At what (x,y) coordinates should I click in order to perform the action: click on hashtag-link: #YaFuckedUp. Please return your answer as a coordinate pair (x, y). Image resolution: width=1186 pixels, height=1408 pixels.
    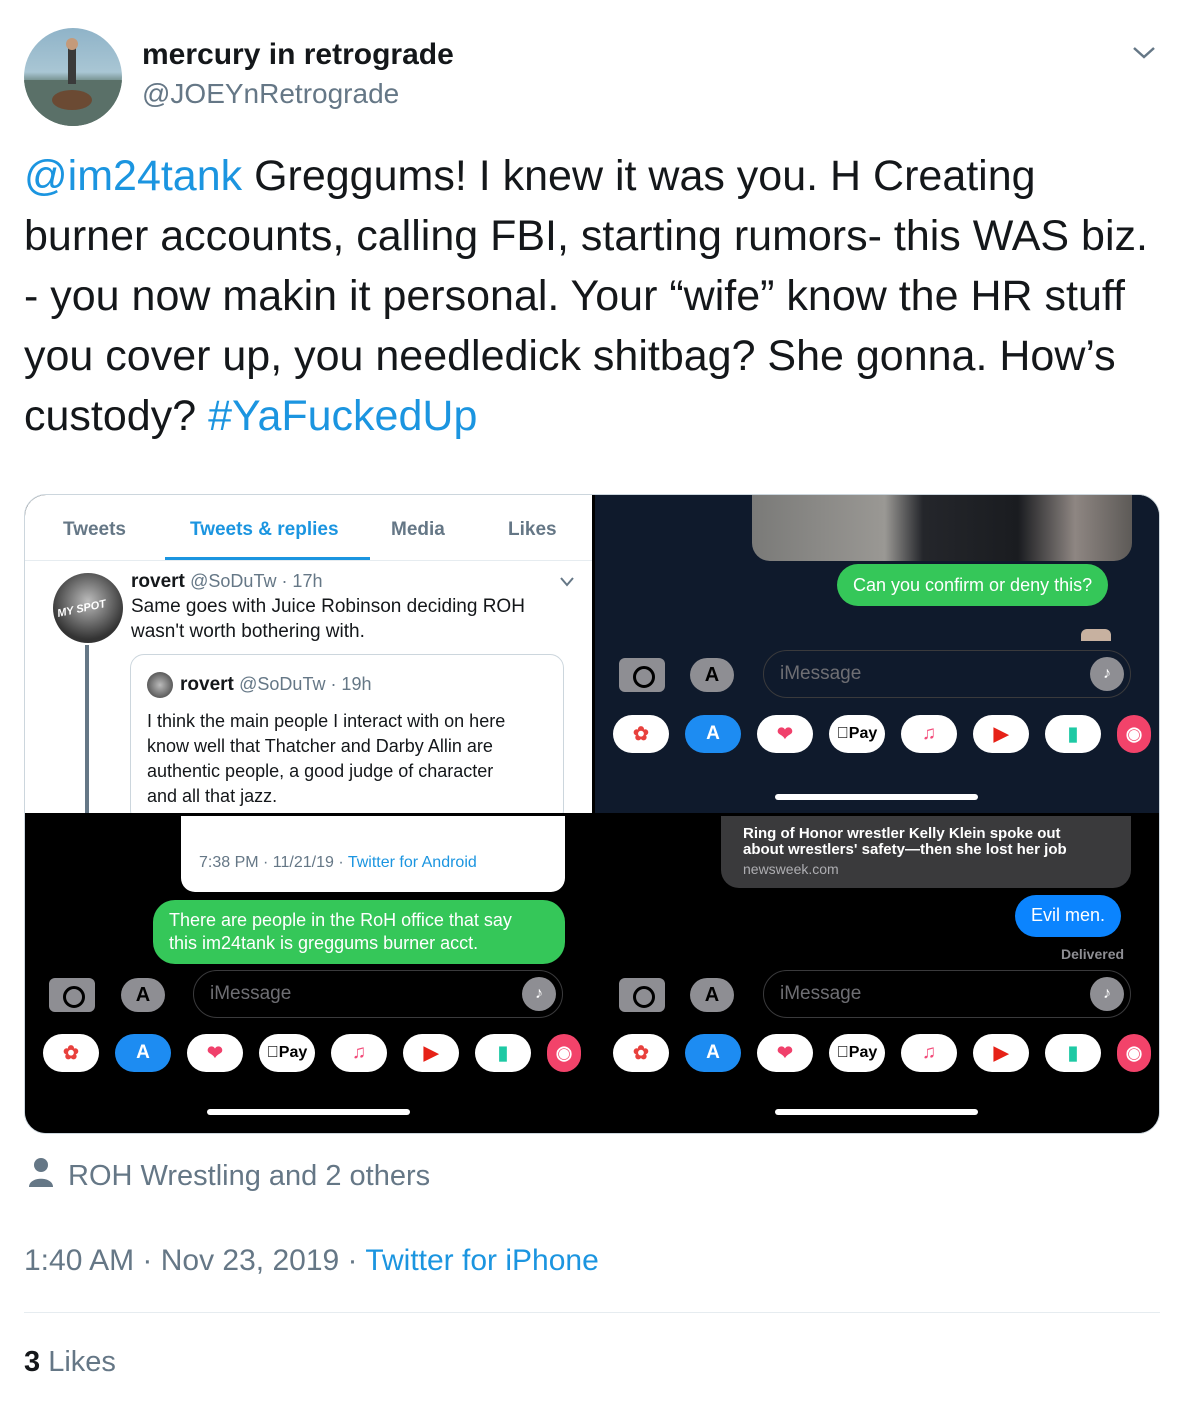
    Looking at the image, I should click on (342, 416).